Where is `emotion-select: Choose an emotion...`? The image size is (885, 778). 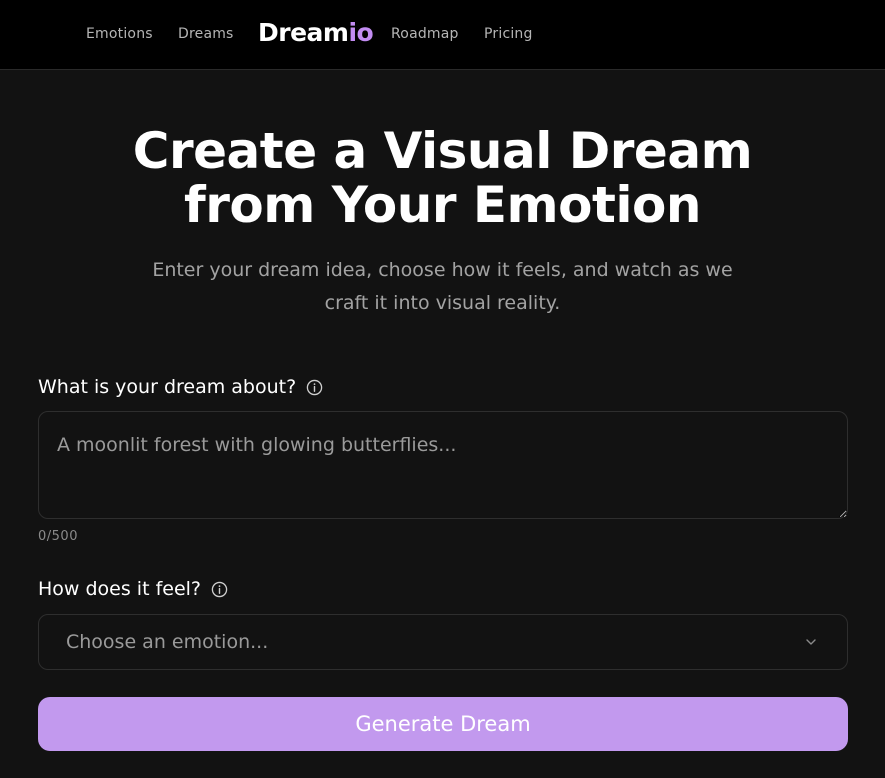 emotion-select: Choose an emotion... is located at coordinates (443, 642).